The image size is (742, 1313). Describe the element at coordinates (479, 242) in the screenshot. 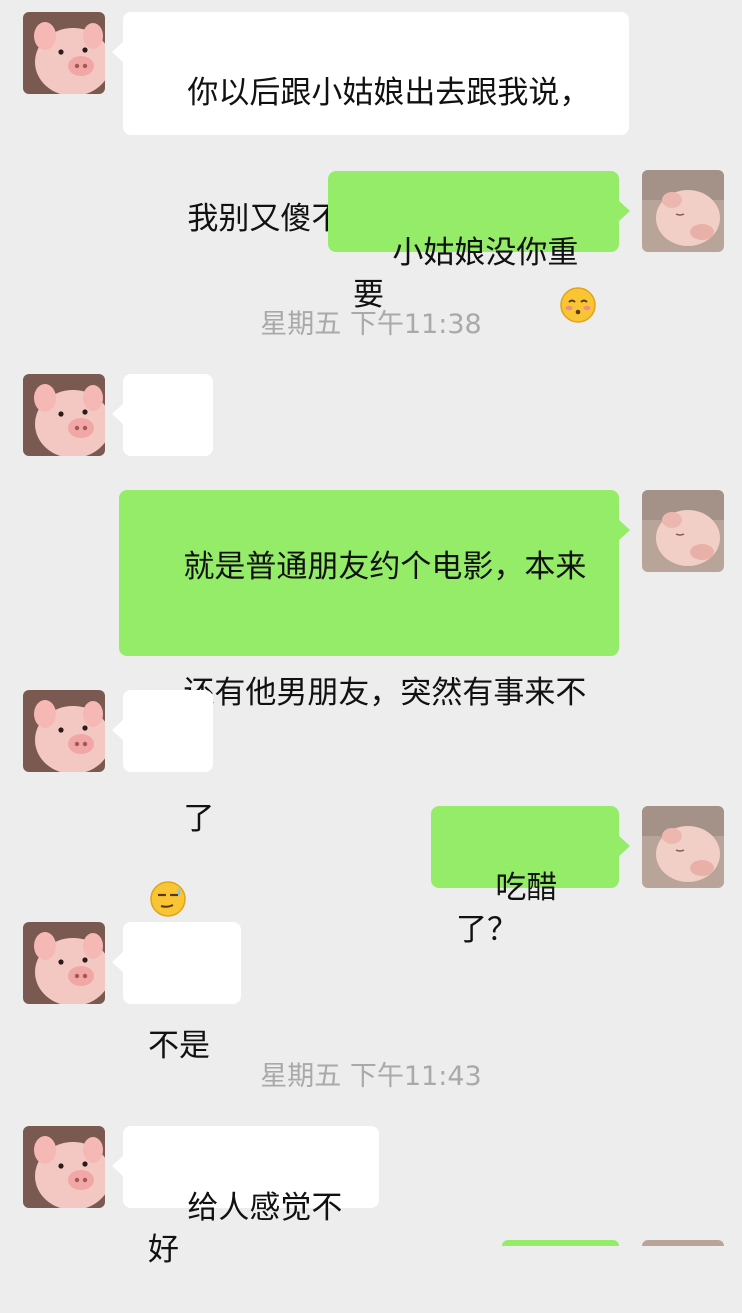

I see `outgoing-message-bubble: 小姑娘没你重要` at that location.